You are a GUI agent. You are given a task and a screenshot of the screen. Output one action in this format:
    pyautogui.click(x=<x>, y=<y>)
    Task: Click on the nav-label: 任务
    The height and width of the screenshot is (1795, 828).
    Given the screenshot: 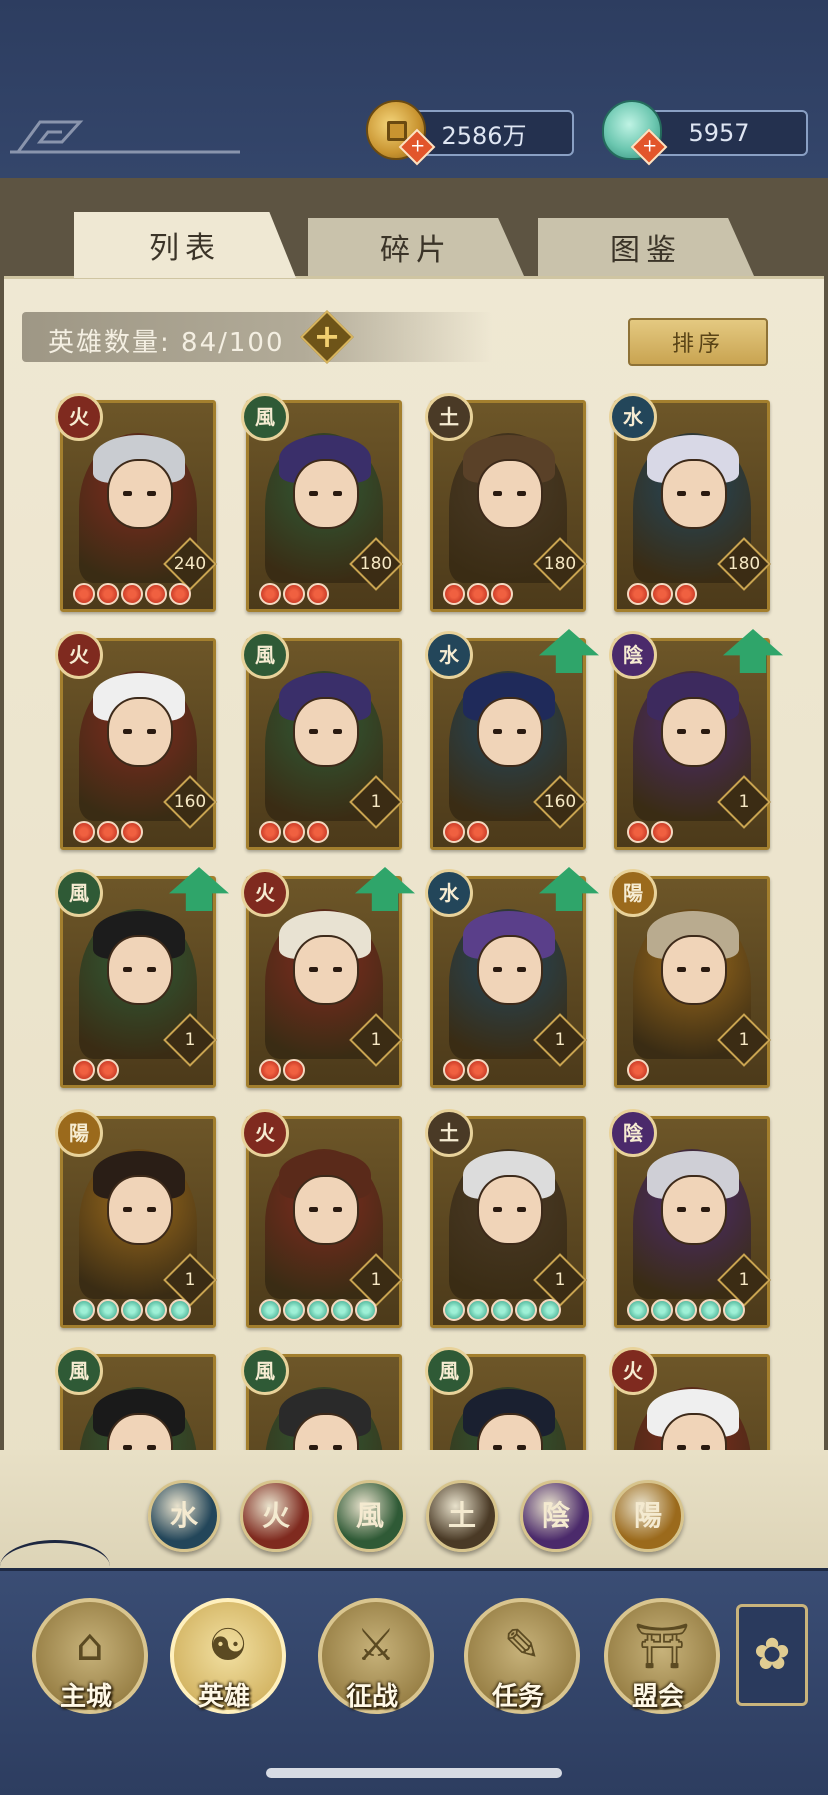 What is the action you would take?
    pyautogui.click(x=517, y=1697)
    